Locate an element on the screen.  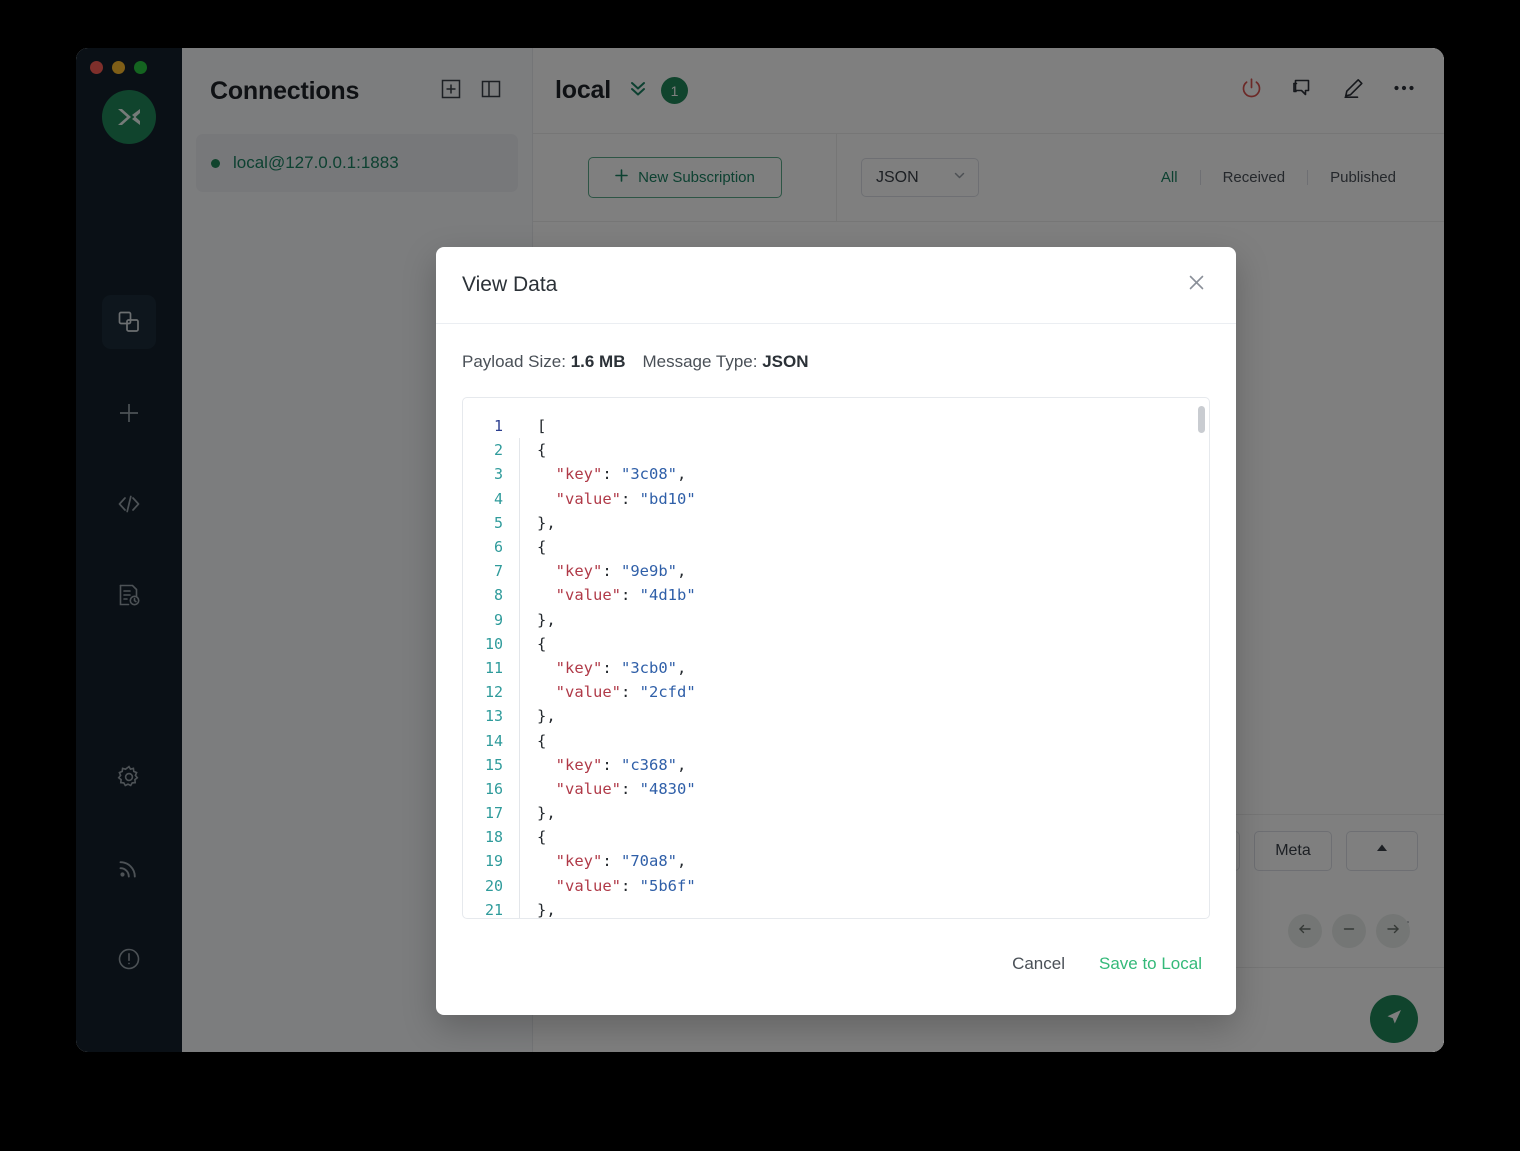
code-text: "value": "4d1b" is located at coordinates (616, 595).